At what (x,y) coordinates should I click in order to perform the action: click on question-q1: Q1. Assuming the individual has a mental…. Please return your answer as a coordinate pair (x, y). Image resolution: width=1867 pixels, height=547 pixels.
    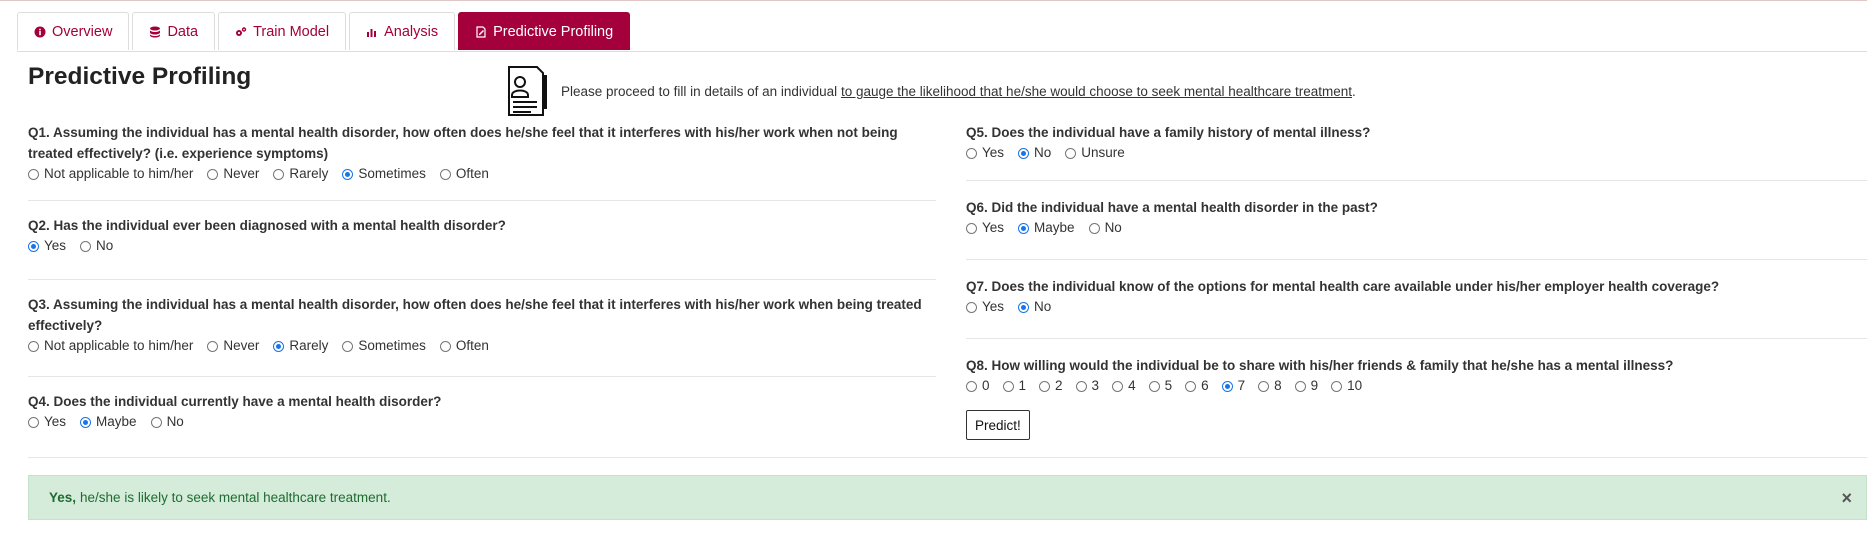
    Looking at the image, I should click on (482, 161).